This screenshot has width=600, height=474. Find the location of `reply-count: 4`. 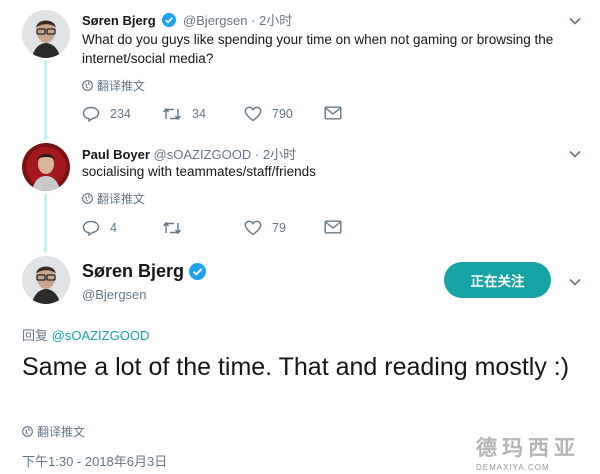

reply-count: 4 is located at coordinates (113, 228).